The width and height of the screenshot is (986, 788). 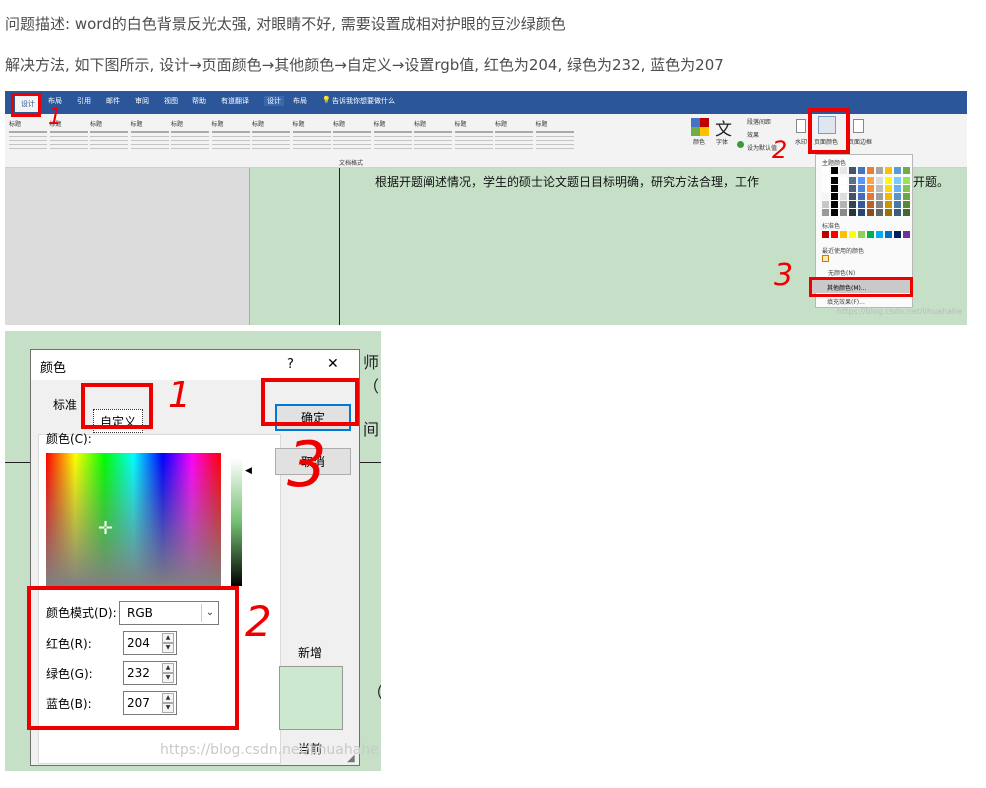 I want to click on tab-mailings: 邮件, so click(x=113, y=101).